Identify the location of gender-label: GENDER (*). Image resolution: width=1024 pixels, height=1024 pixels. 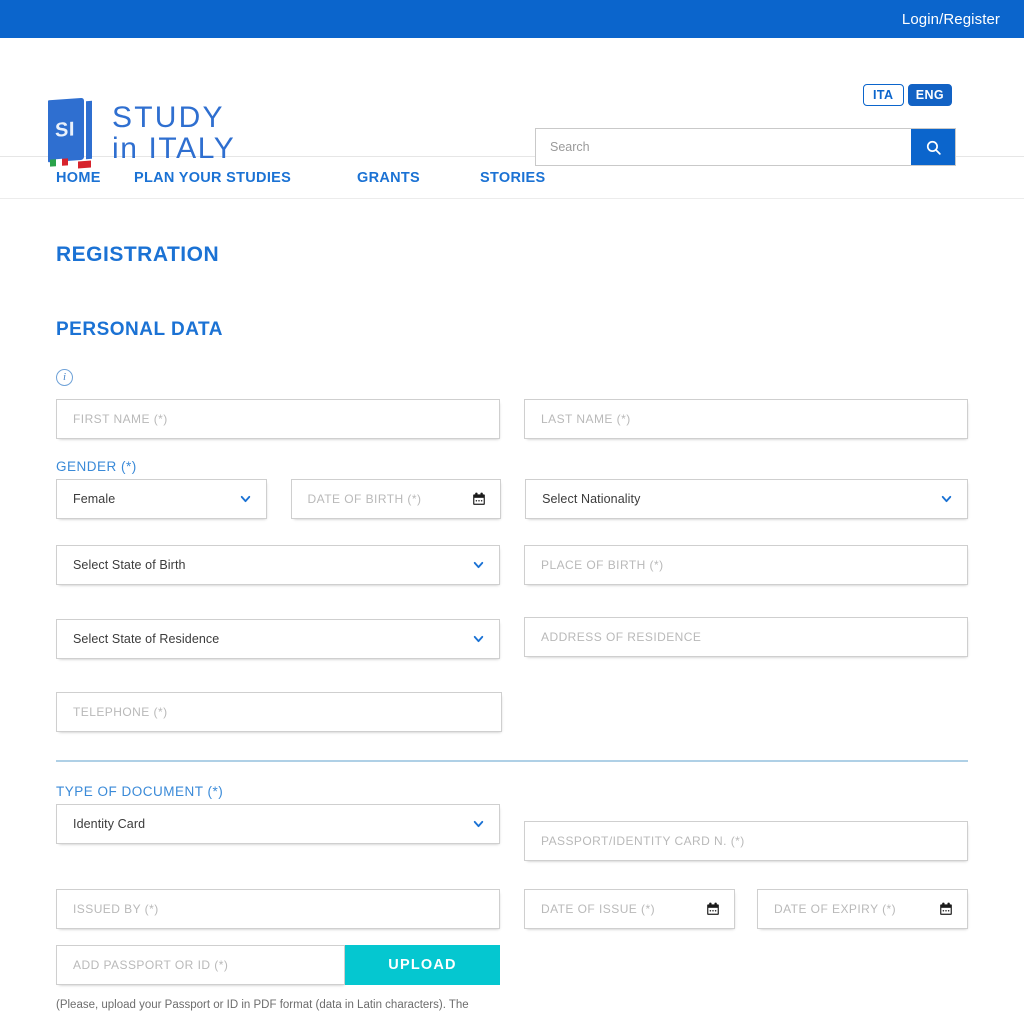
(96, 466).